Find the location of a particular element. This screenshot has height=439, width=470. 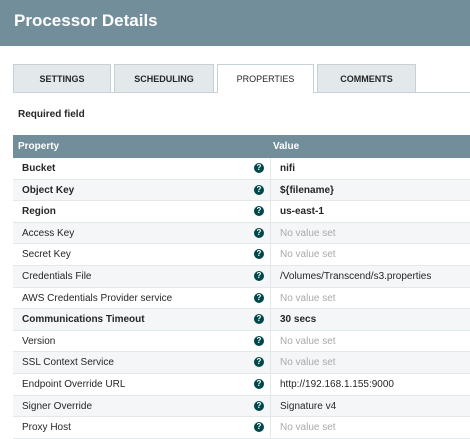

table-row: Secret Key? No value set is located at coordinates (241, 255).